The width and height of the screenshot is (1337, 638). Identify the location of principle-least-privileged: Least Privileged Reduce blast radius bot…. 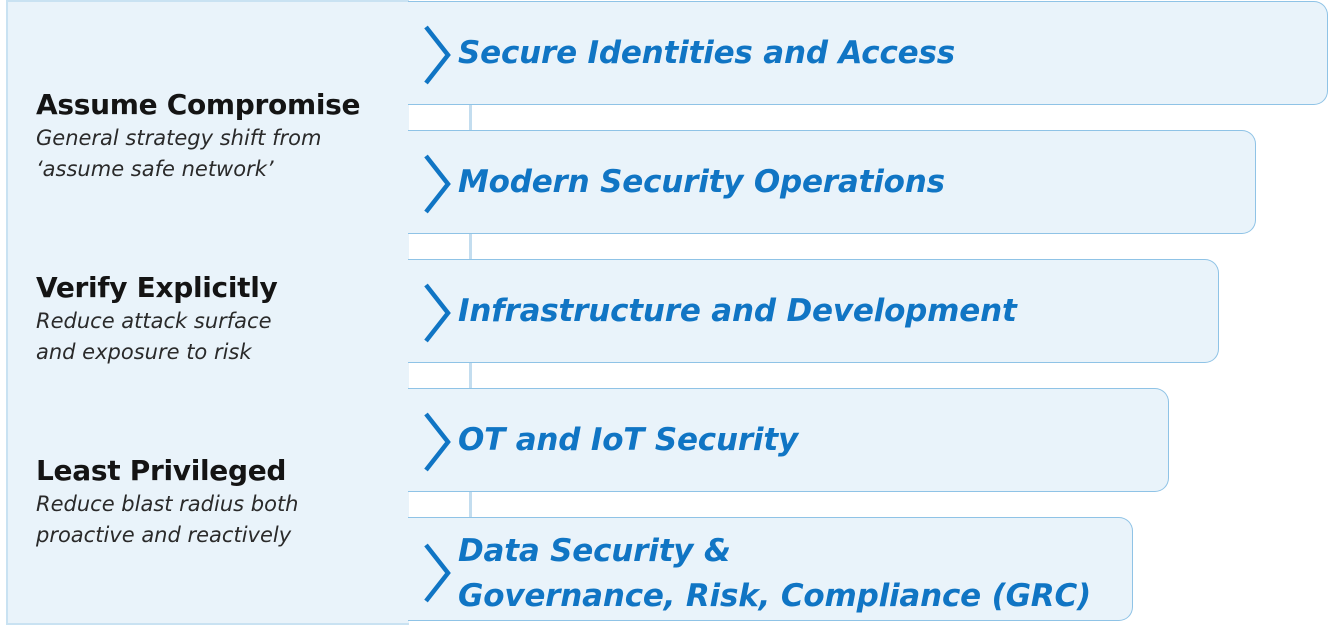
(167, 502).